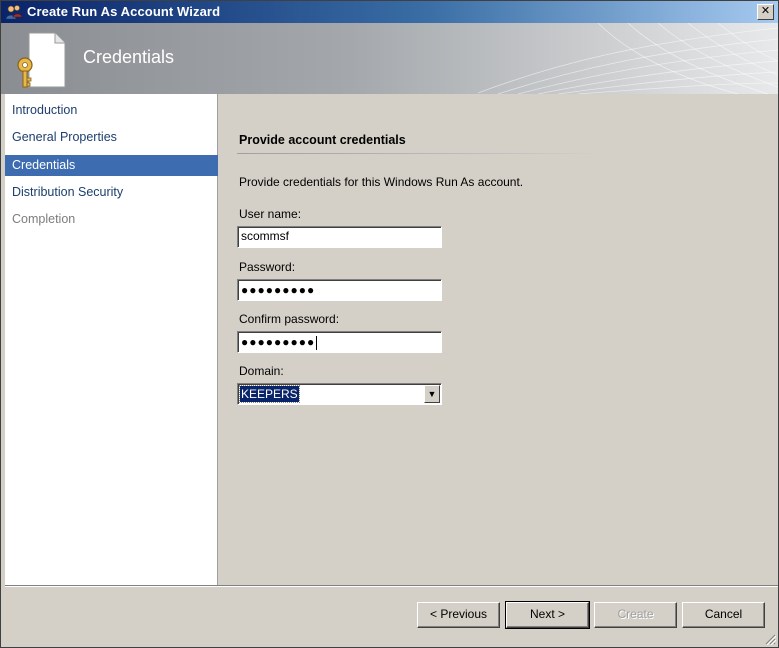 The height and width of the screenshot is (648, 779). Describe the element at coordinates (322, 140) in the screenshot. I see `section-title: Provide account credentials` at that location.